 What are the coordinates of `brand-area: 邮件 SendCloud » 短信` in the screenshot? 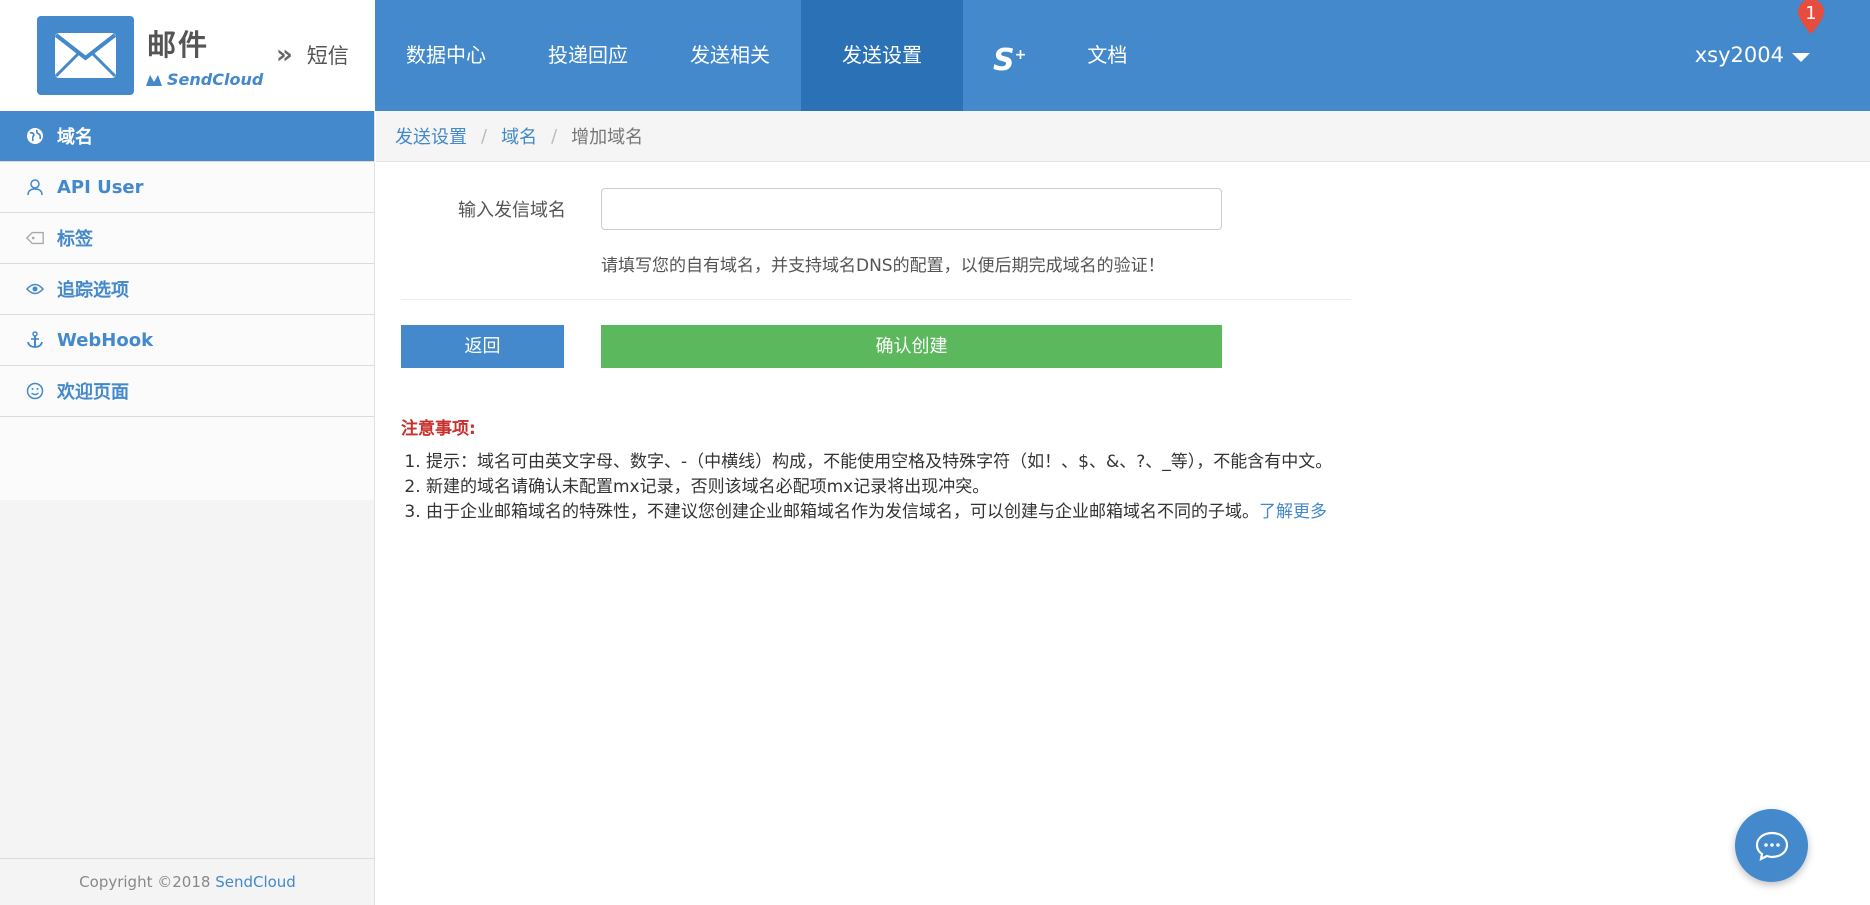 It's located at (187, 55).